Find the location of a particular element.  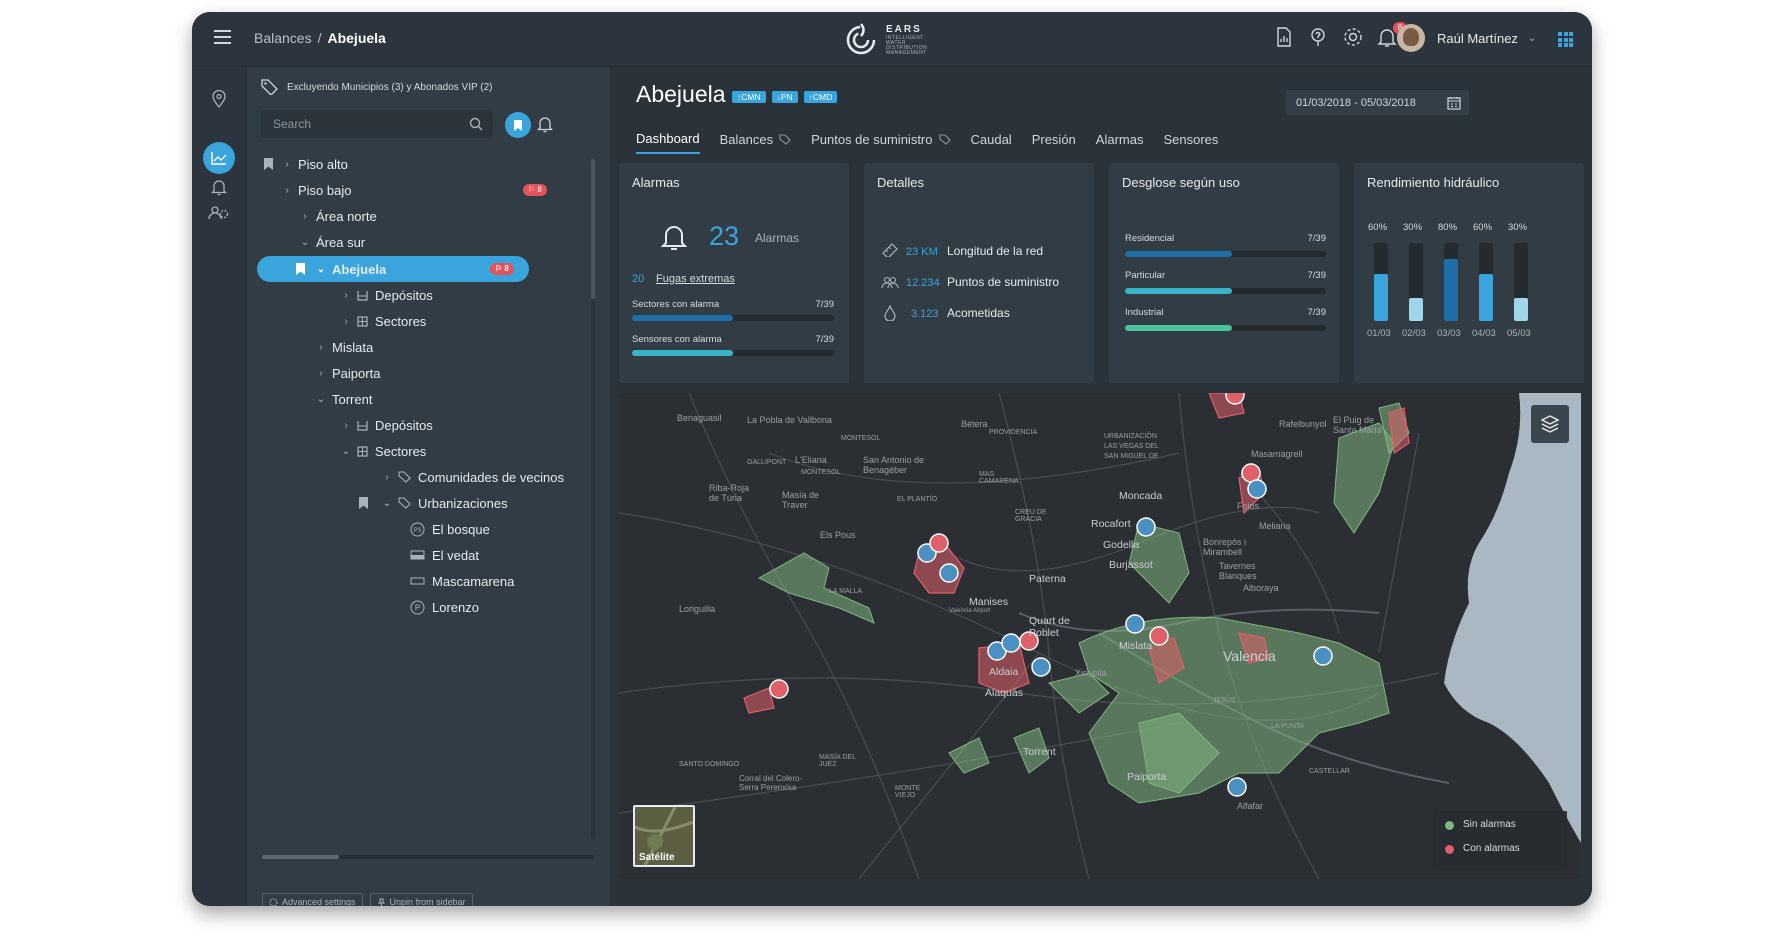

map-place-label: SAN MIGUEL DE is located at coordinates (1131, 456).